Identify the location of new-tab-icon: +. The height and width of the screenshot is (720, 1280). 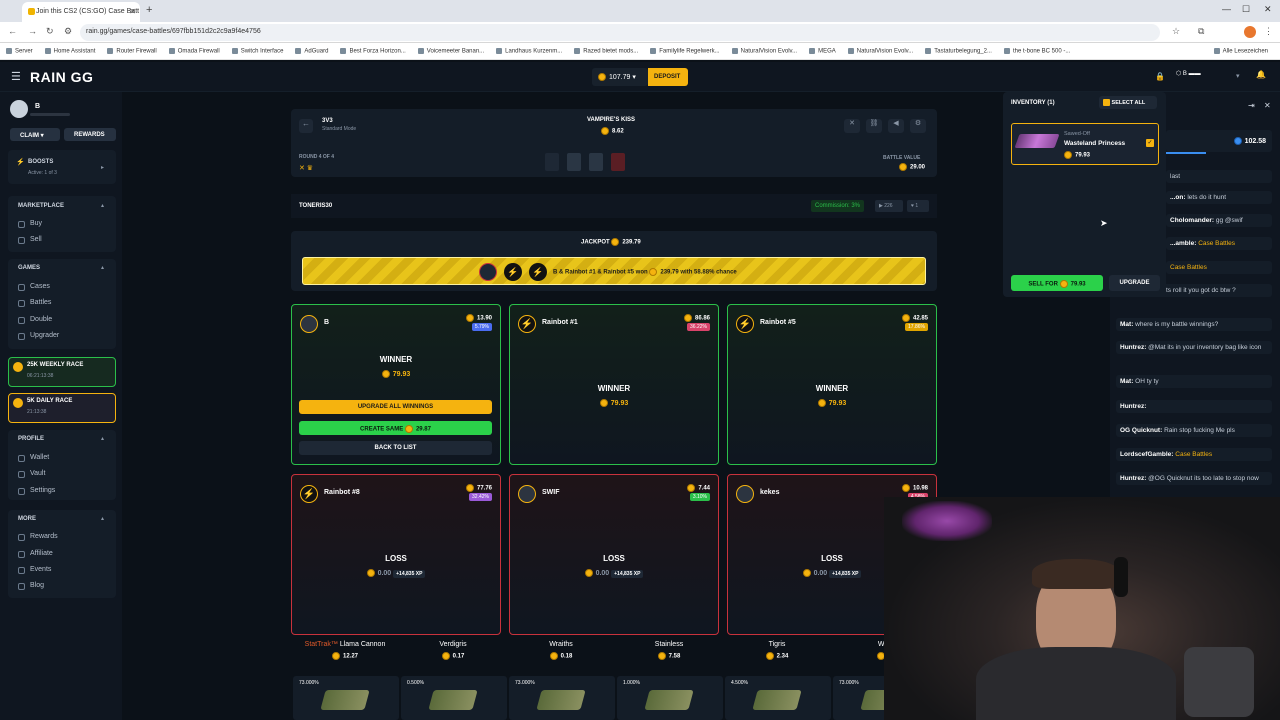
(149, 10).